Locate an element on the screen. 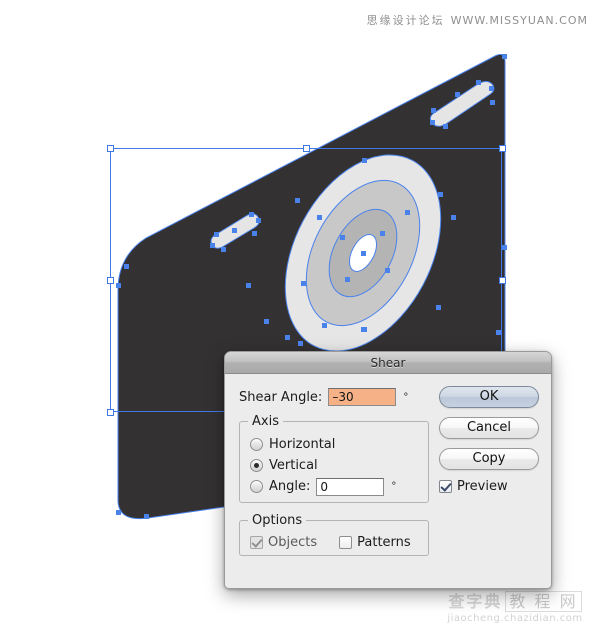 The image size is (596, 640). selection-handle-middle-left is located at coordinates (110, 280).